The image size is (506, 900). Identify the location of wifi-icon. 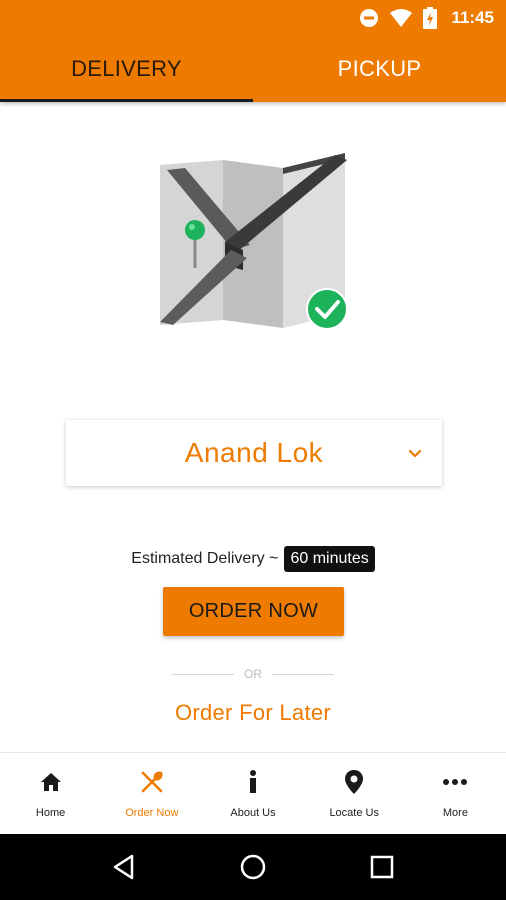
(401, 18).